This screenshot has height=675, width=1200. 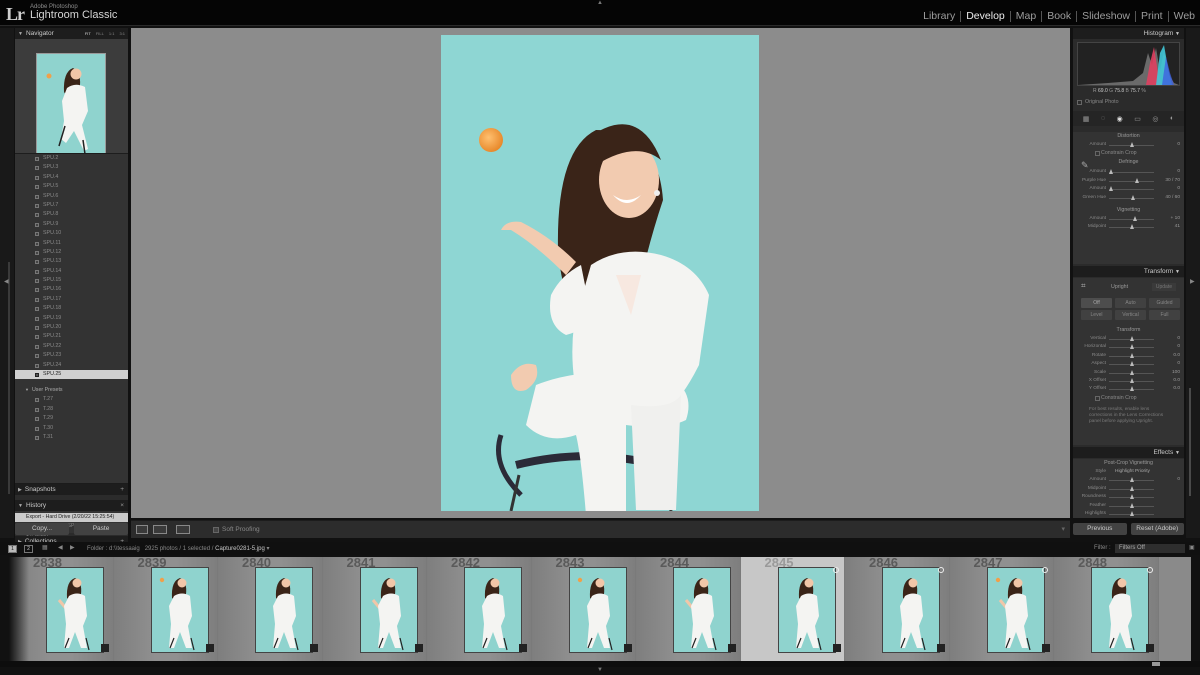 What do you see at coordinates (71, 289) in the screenshot?
I see `preset-item: SPU.16` at bounding box center [71, 289].